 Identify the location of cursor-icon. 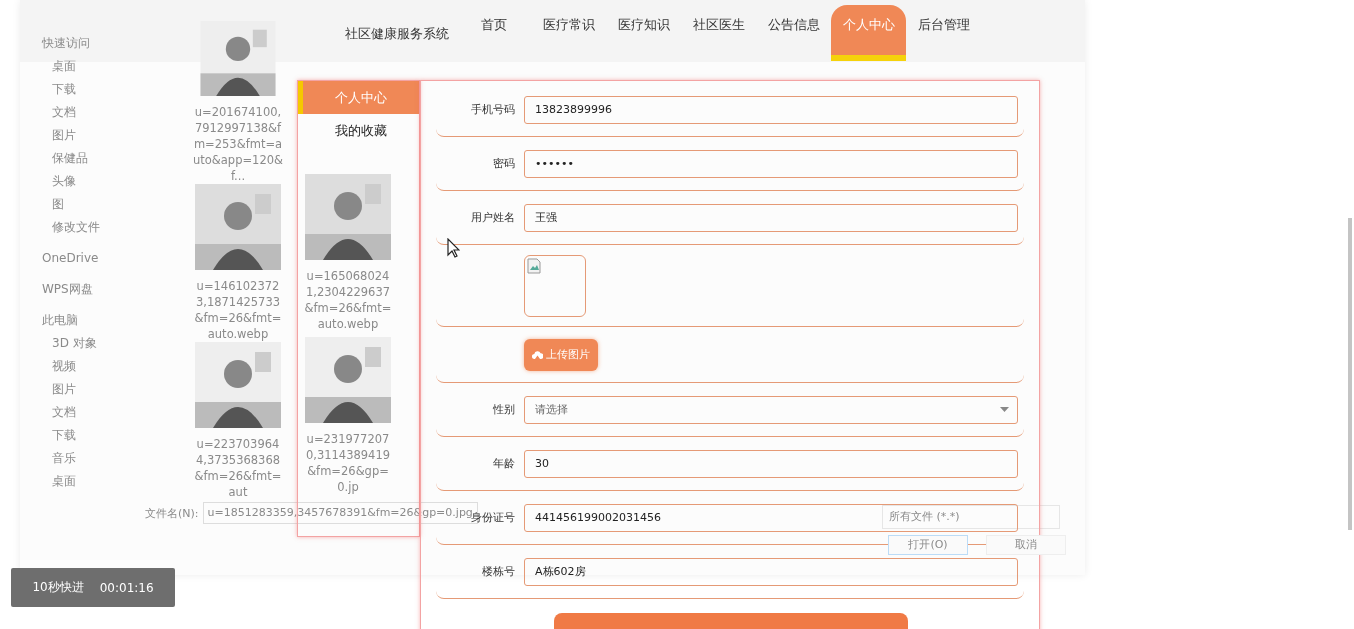
(453, 248).